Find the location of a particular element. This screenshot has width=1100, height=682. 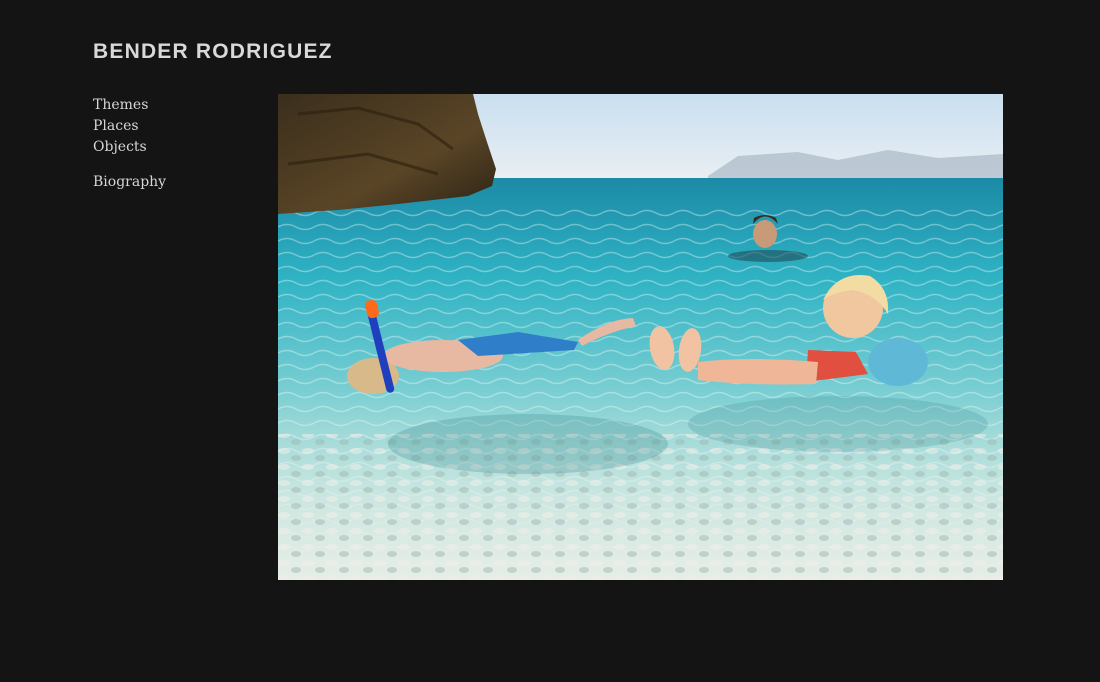

nav-item-biography: Biography is located at coordinates (129, 182).